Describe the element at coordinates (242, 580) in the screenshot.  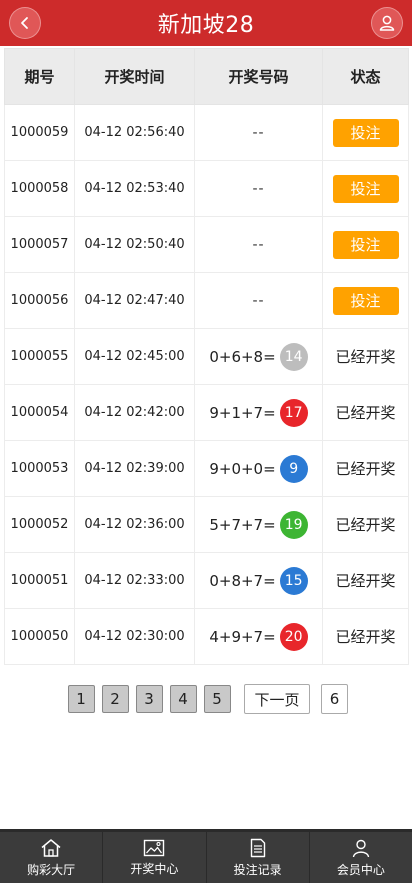
I see `formula-text: 0+8+7=` at that location.